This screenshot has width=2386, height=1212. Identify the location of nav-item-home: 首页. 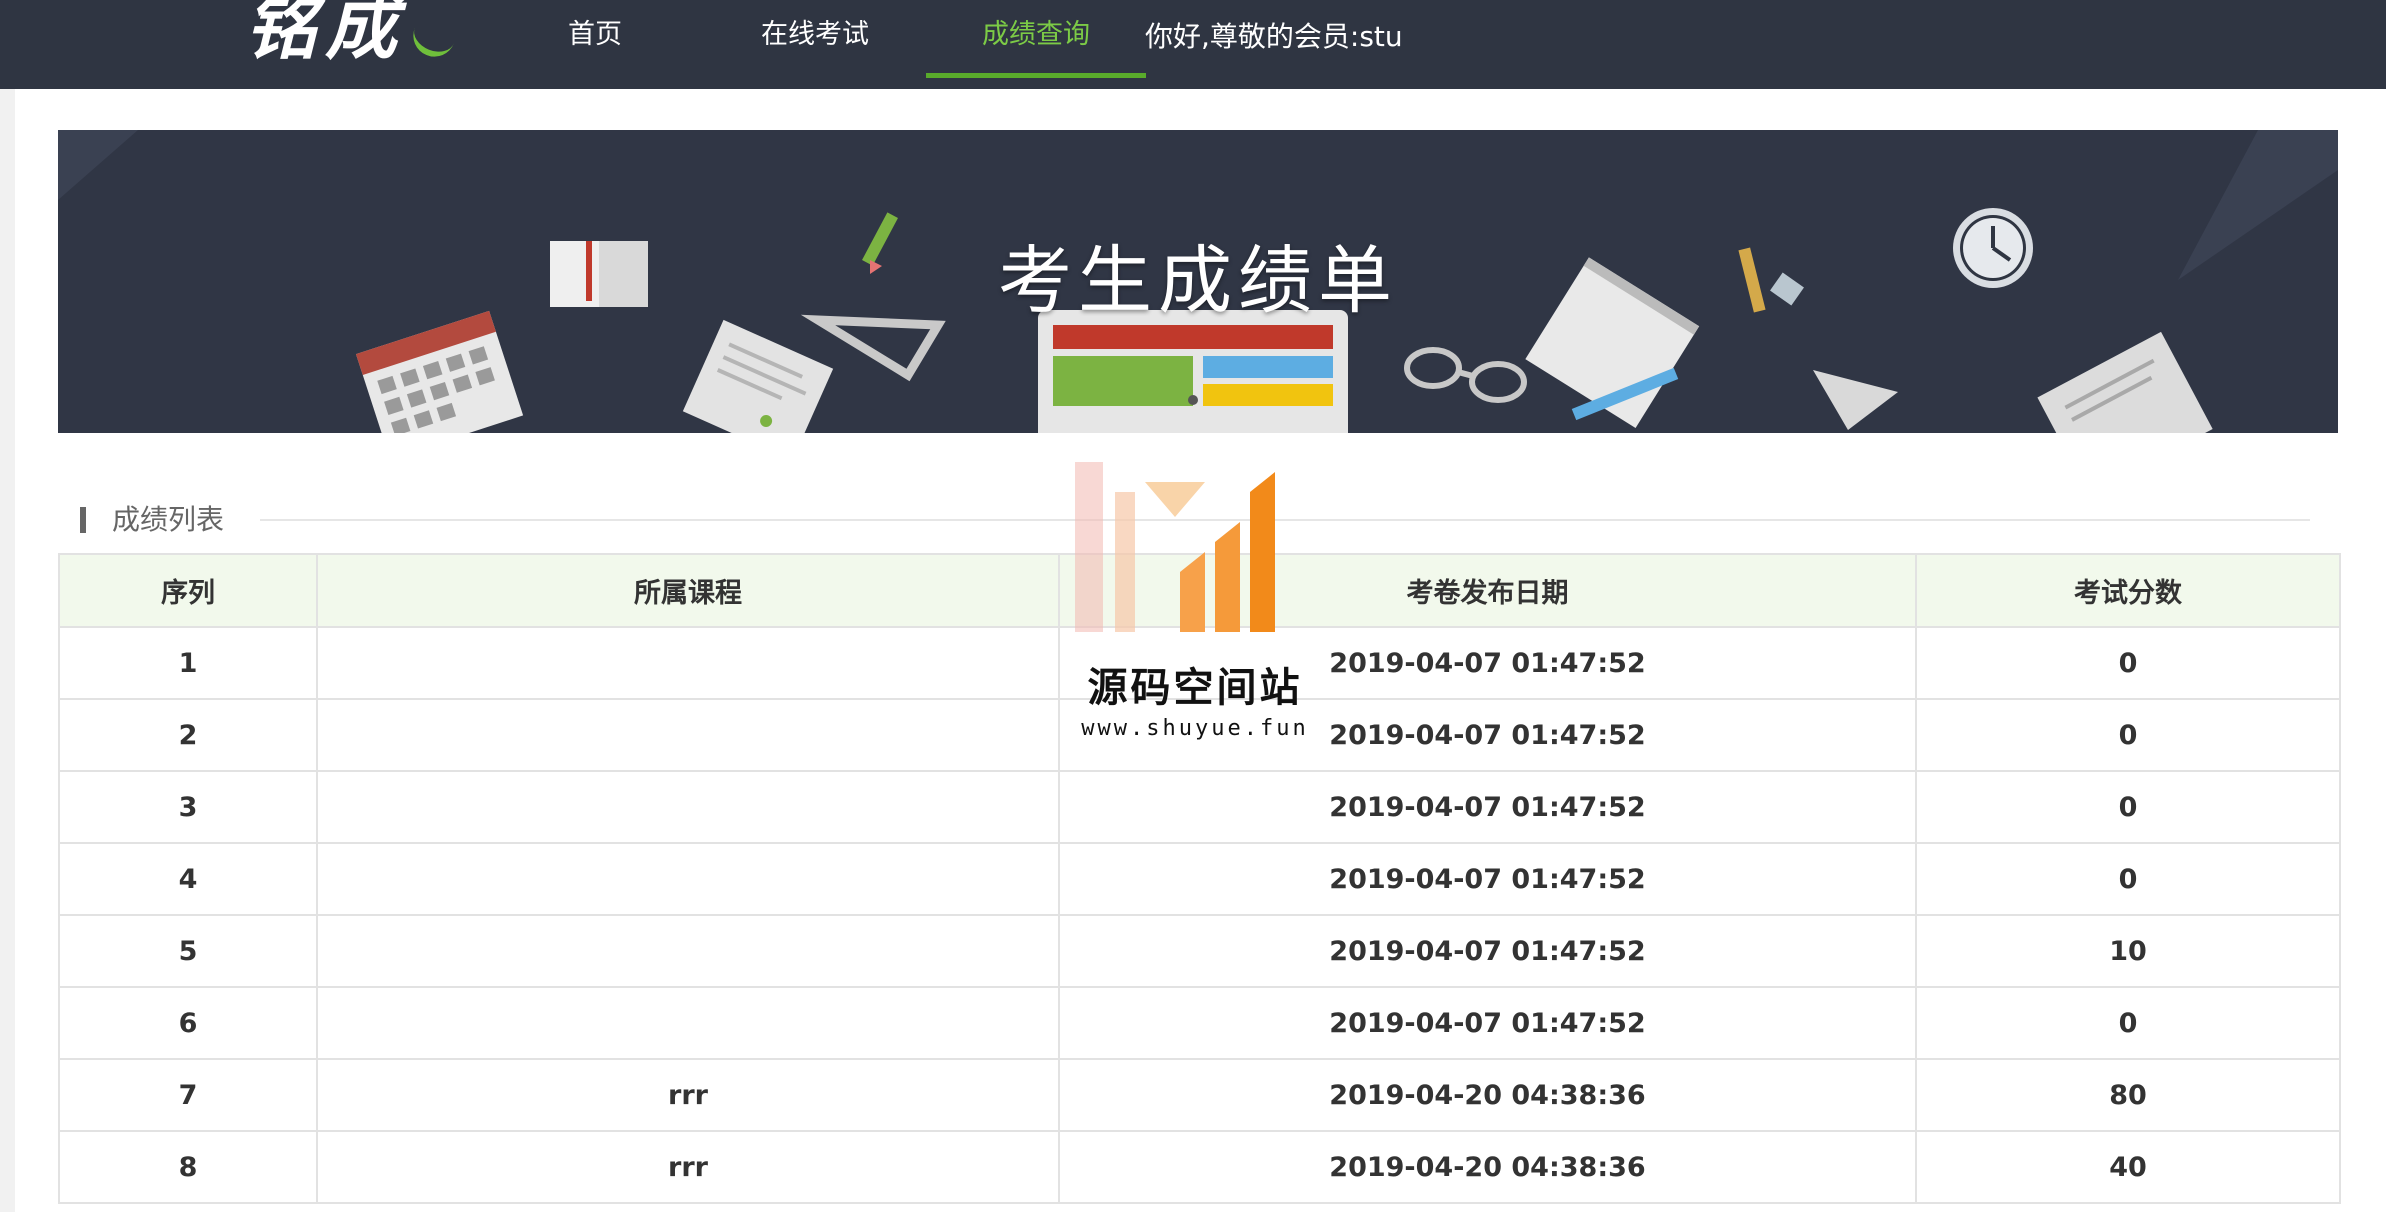
(595, 38).